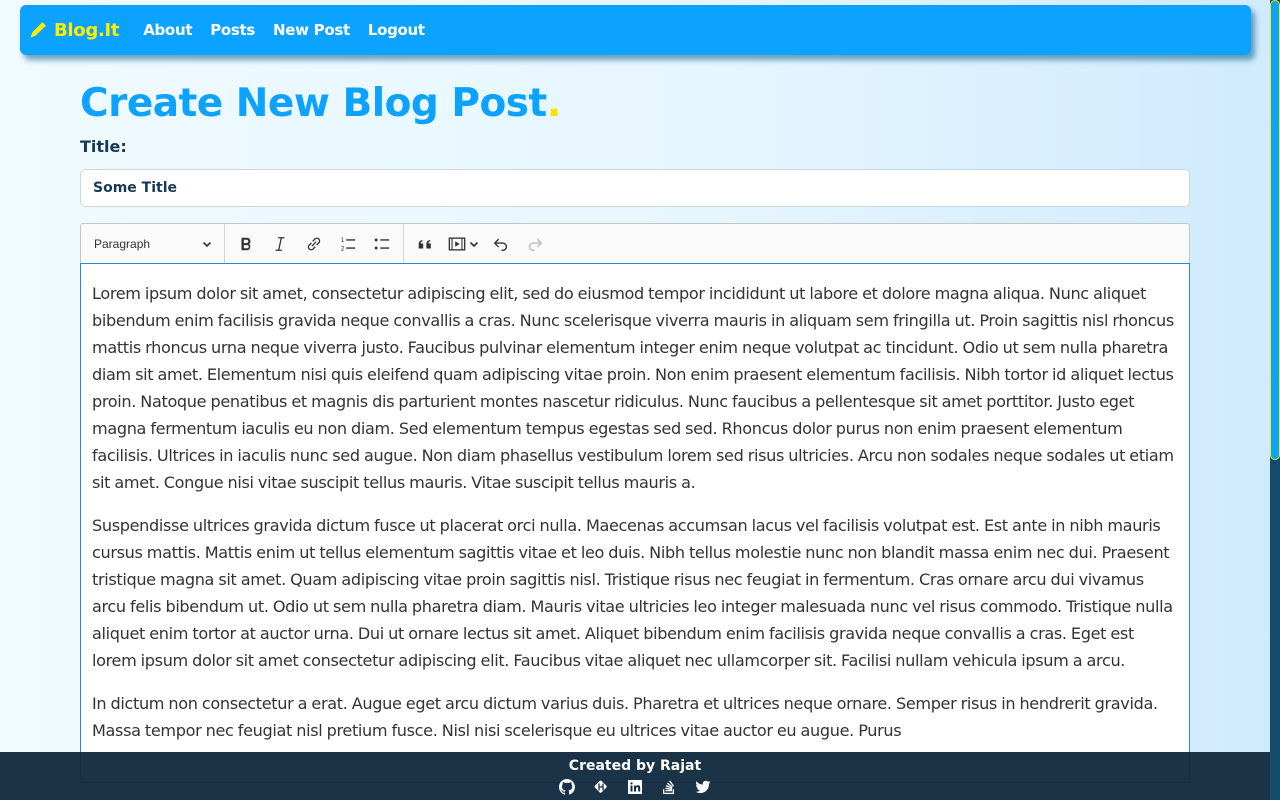 This screenshot has width=1280, height=800. Describe the element at coordinates (87, 30) in the screenshot. I see `brand-name: Blog.It` at that location.